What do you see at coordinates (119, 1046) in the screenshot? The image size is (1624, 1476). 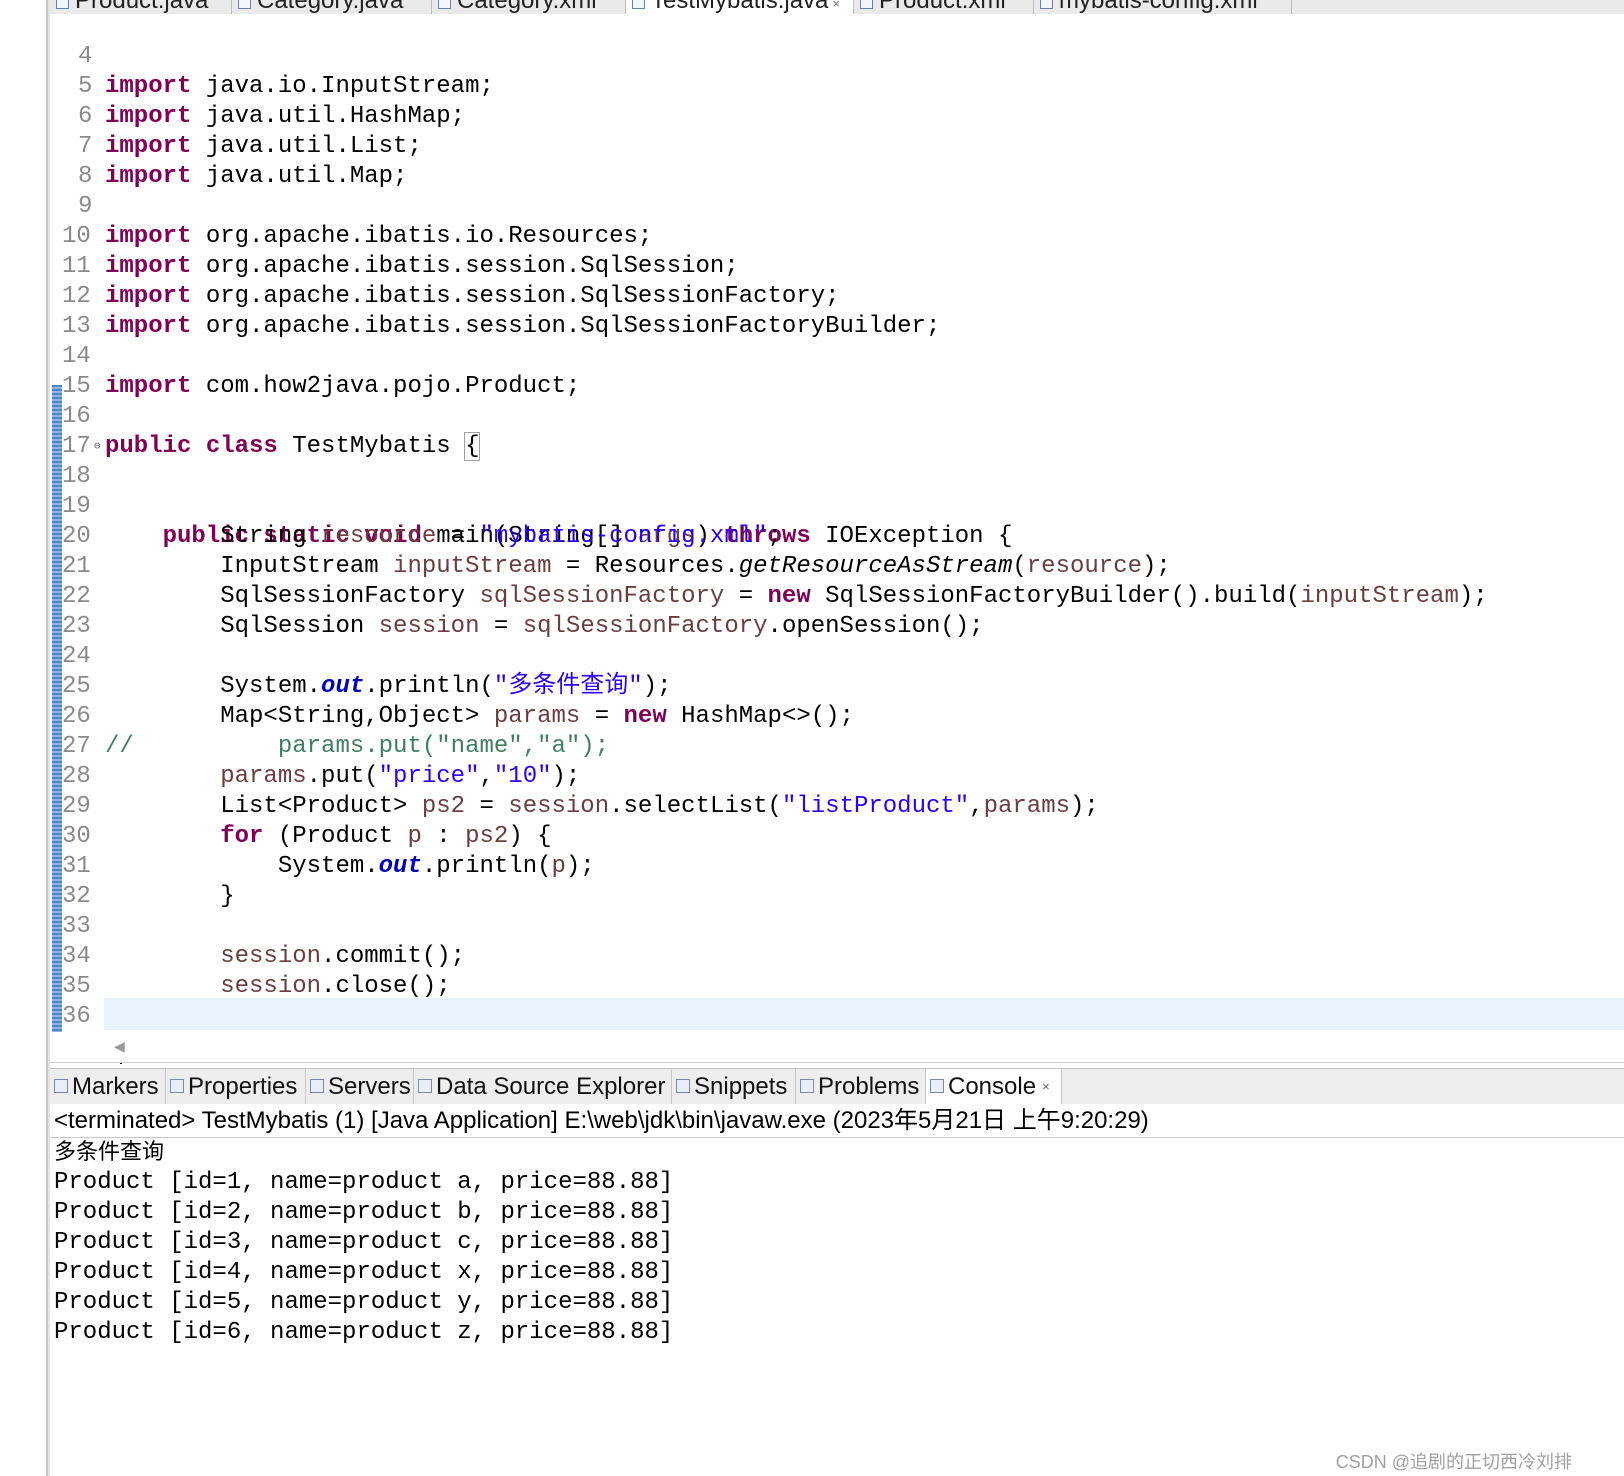 I see `scroll-left-arrow-icon: ◀` at bounding box center [119, 1046].